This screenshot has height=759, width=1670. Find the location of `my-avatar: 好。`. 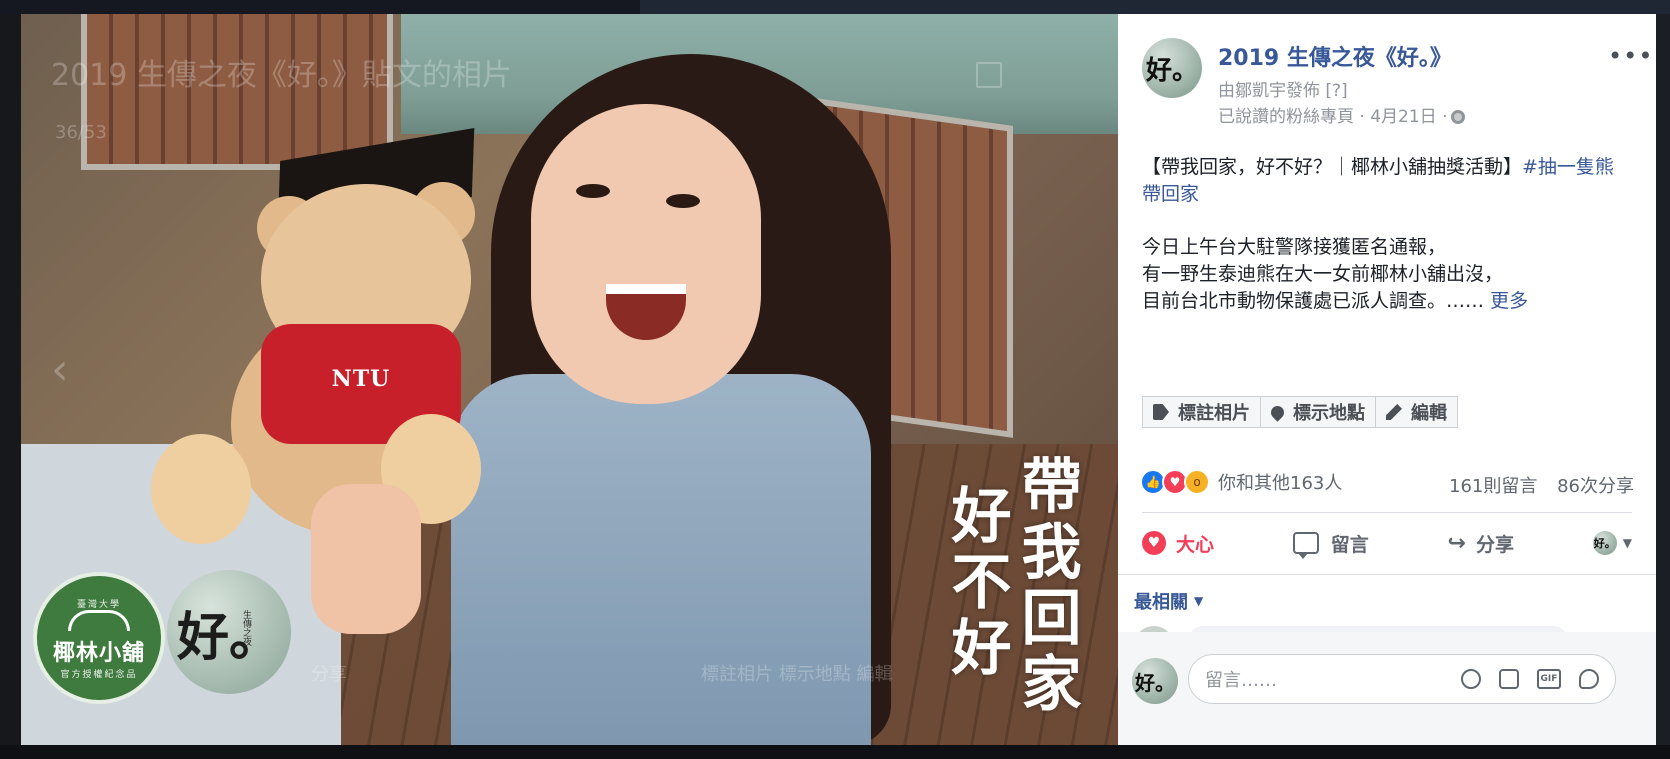

my-avatar: 好。 is located at coordinates (1155, 681).